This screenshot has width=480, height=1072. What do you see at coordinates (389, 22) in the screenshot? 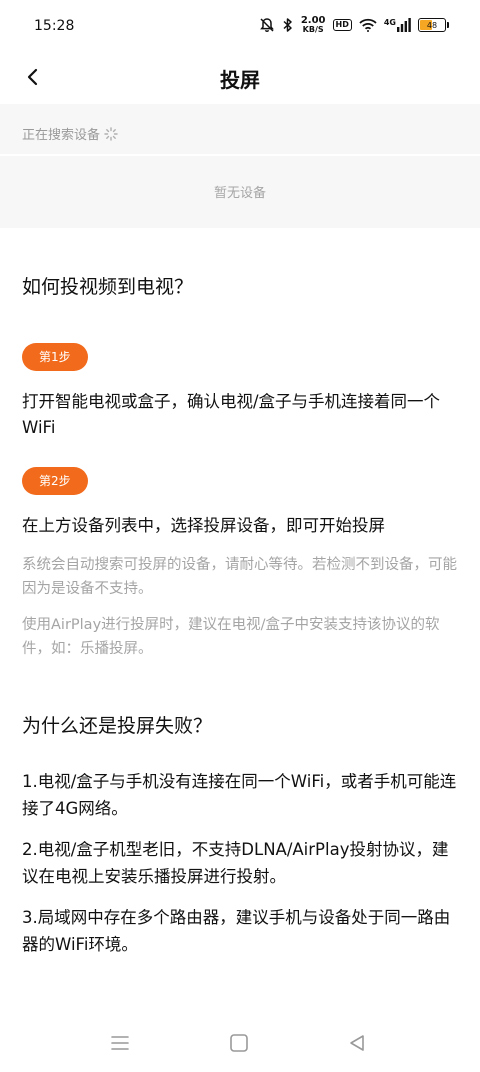
I see `signal-type: 4G` at bounding box center [389, 22].